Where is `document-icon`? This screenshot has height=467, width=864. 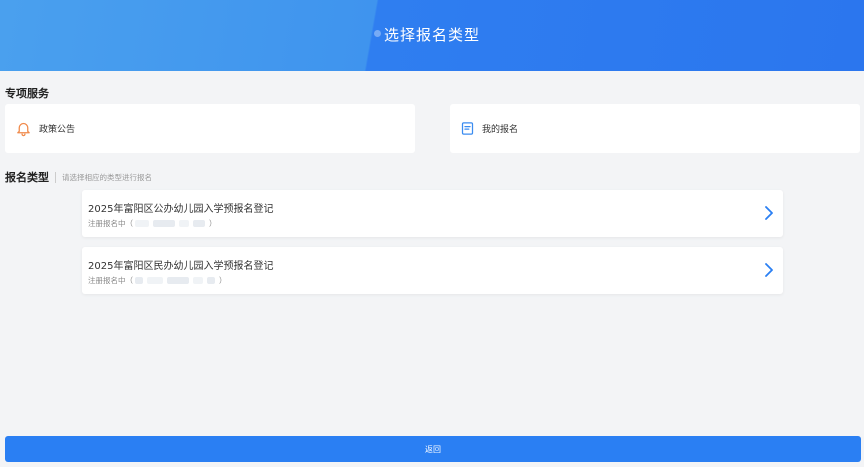 document-icon is located at coordinates (467, 128).